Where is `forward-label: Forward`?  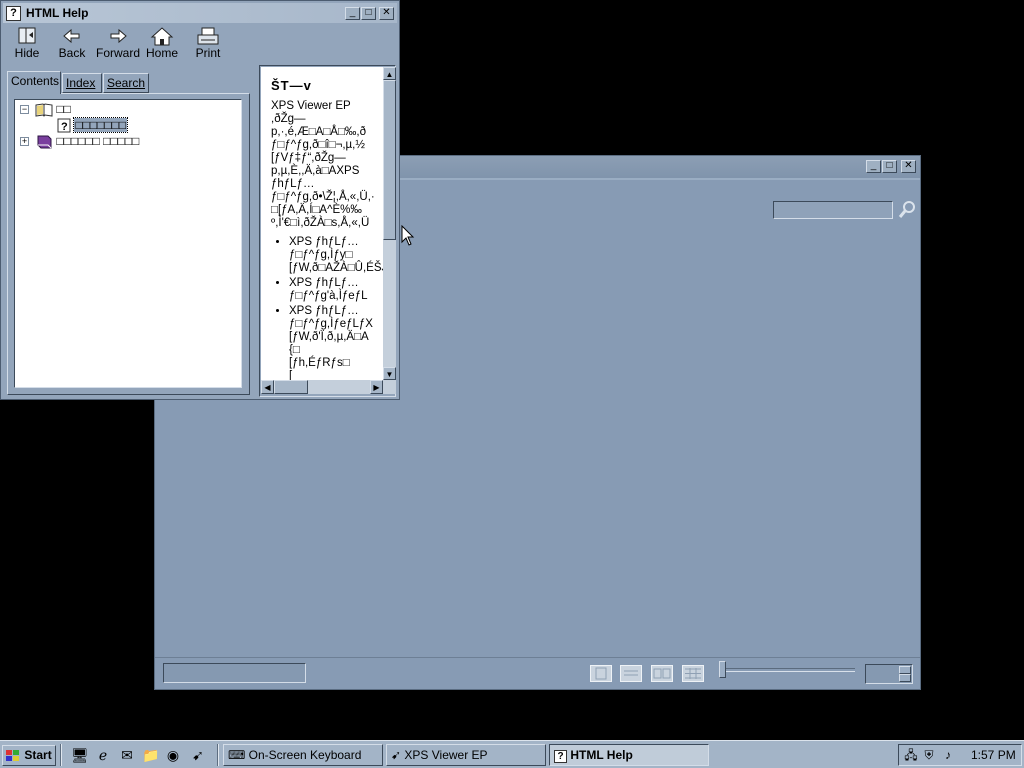 forward-label: Forward is located at coordinates (118, 53).